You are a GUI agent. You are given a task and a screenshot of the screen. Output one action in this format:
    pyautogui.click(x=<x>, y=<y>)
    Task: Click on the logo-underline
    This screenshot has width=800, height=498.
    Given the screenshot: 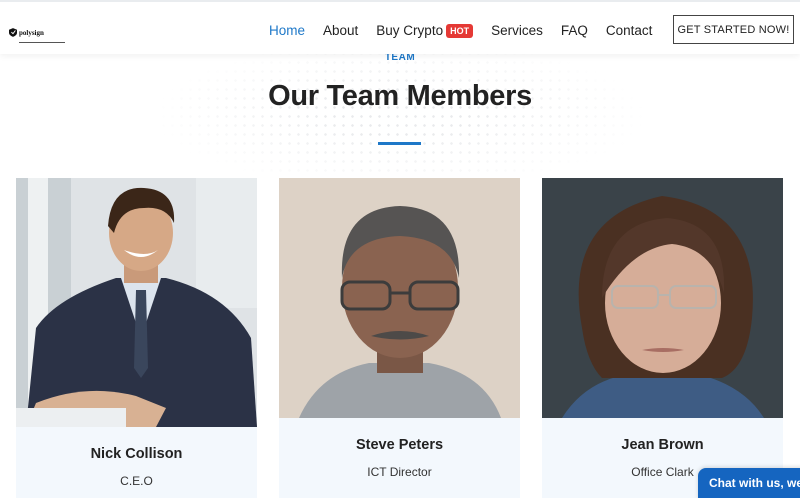 What is the action you would take?
    pyautogui.click(x=42, y=42)
    